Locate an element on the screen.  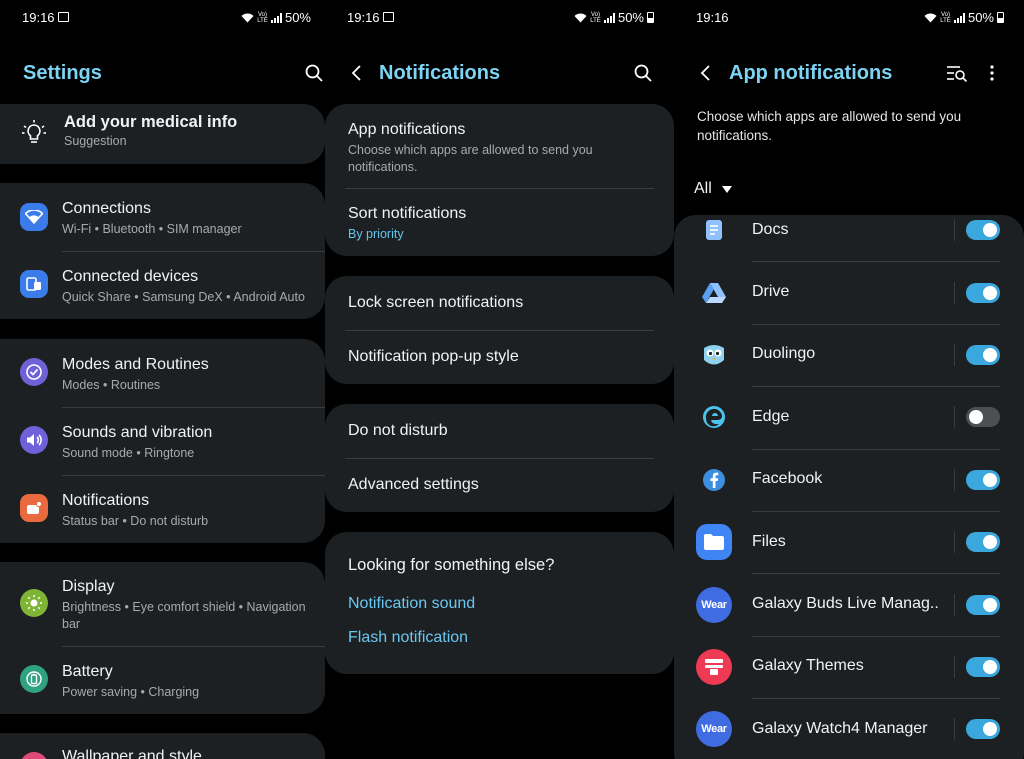
notification-sound-link: Notification sound is located at coordinates (411, 604).